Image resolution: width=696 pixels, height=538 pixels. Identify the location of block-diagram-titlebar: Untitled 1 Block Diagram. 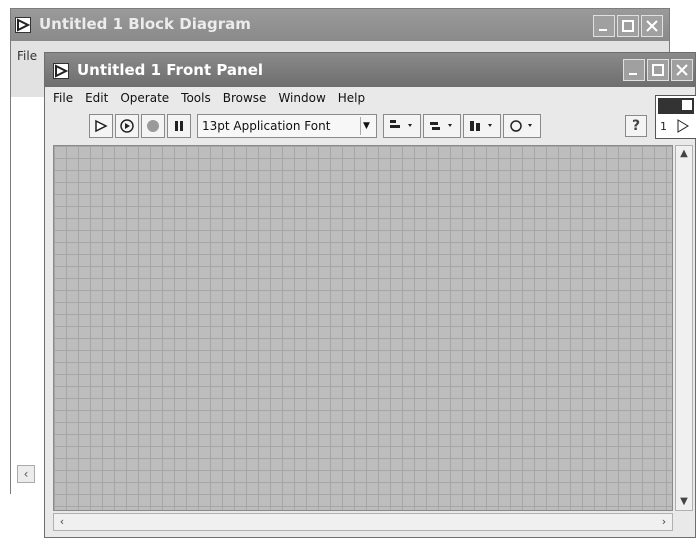
(340, 25).